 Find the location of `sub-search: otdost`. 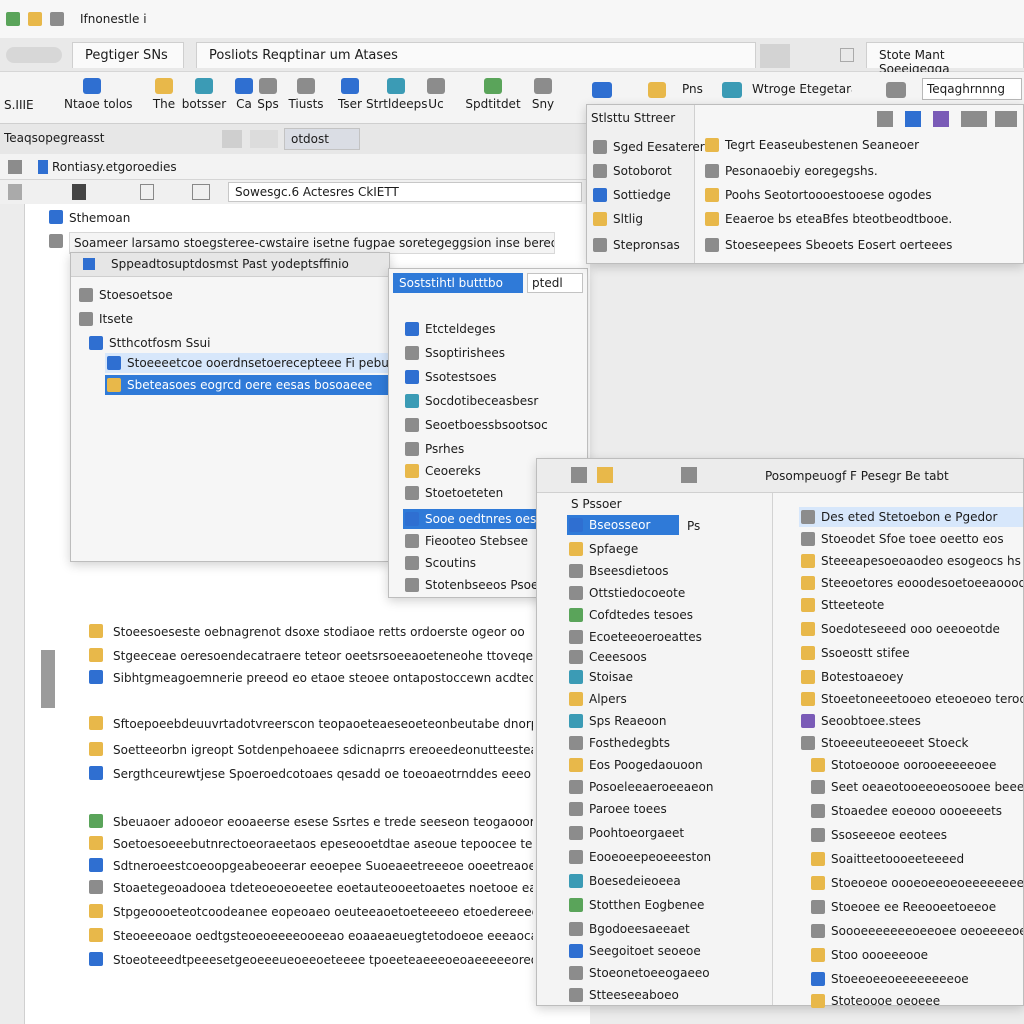

sub-search: otdost is located at coordinates (322, 139).